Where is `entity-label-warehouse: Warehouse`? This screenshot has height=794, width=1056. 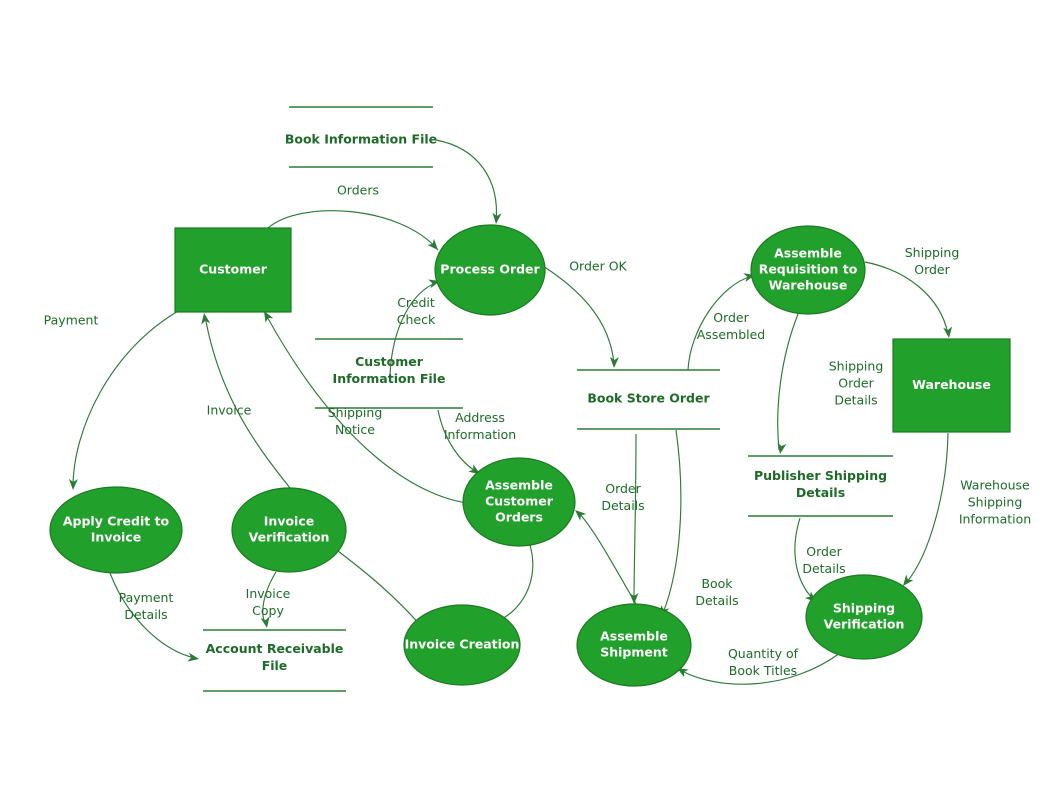 entity-label-warehouse: Warehouse is located at coordinates (951, 384).